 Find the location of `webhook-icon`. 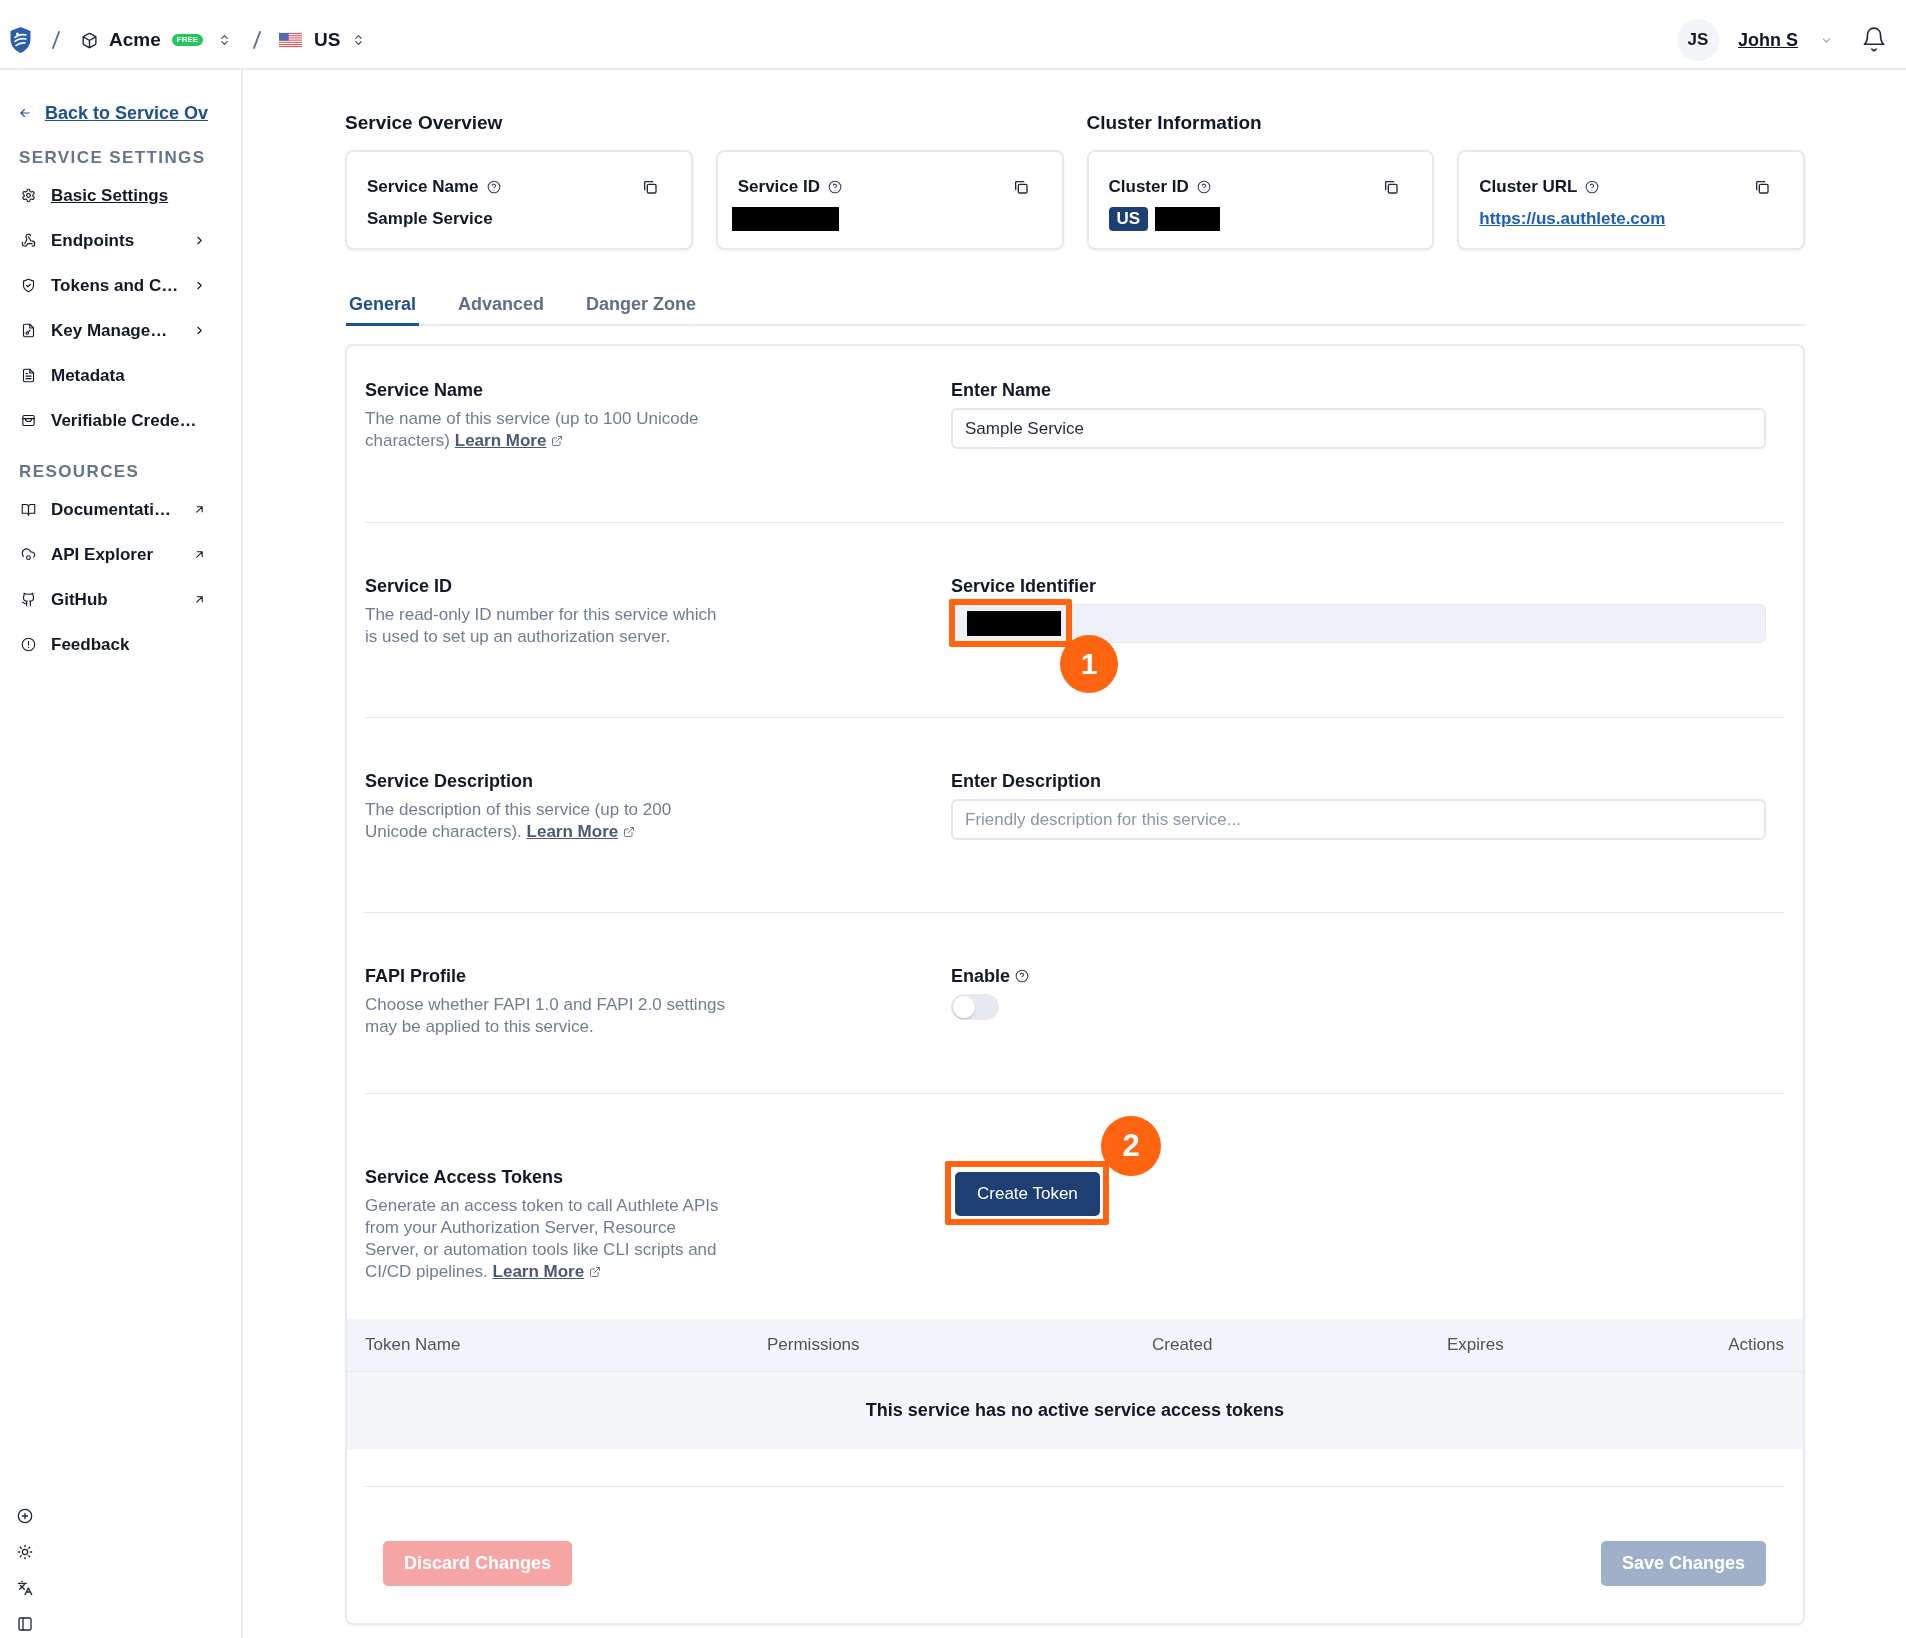

webhook-icon is located at coordinates (28, 240).